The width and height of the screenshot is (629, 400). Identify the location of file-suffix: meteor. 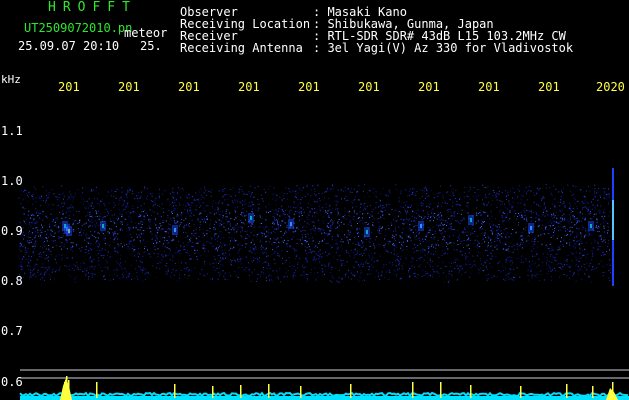
(146, 33).